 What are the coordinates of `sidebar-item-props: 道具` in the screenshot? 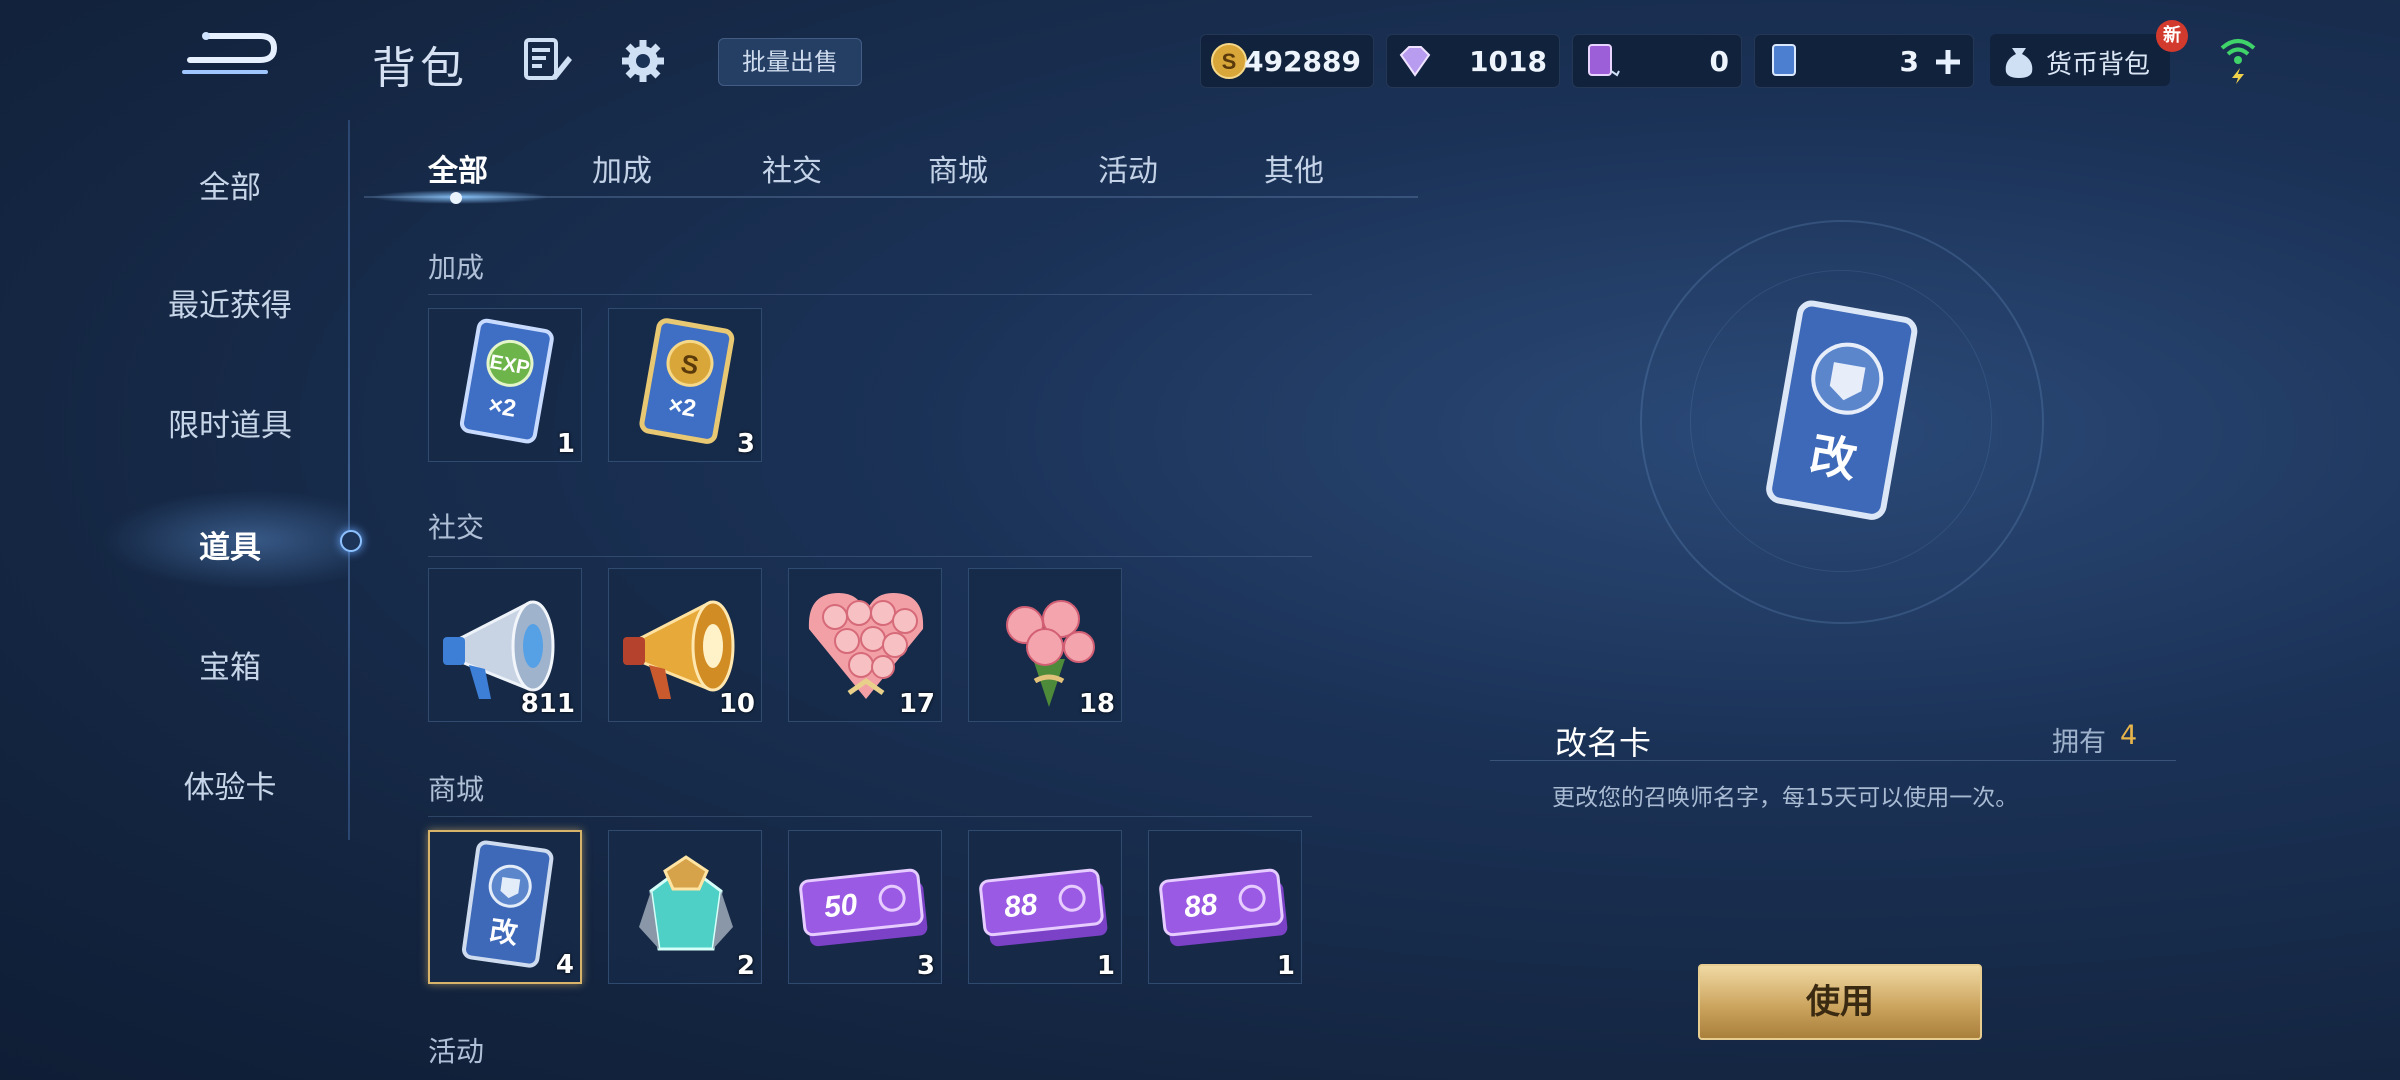 It's located at (230, 544).